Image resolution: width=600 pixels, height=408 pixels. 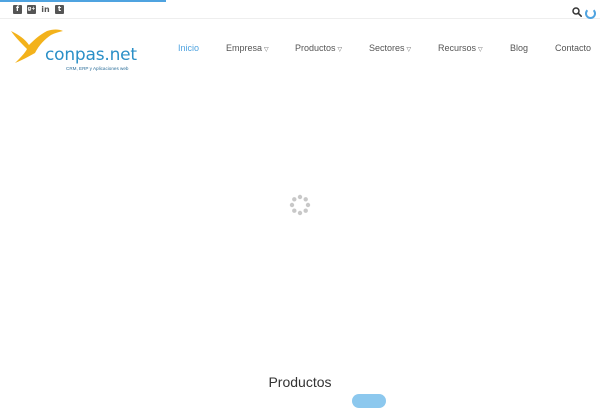 I want to click on logo-tagline: CRM, ERP y Aplicaciones web, so click(x=97, y=68).